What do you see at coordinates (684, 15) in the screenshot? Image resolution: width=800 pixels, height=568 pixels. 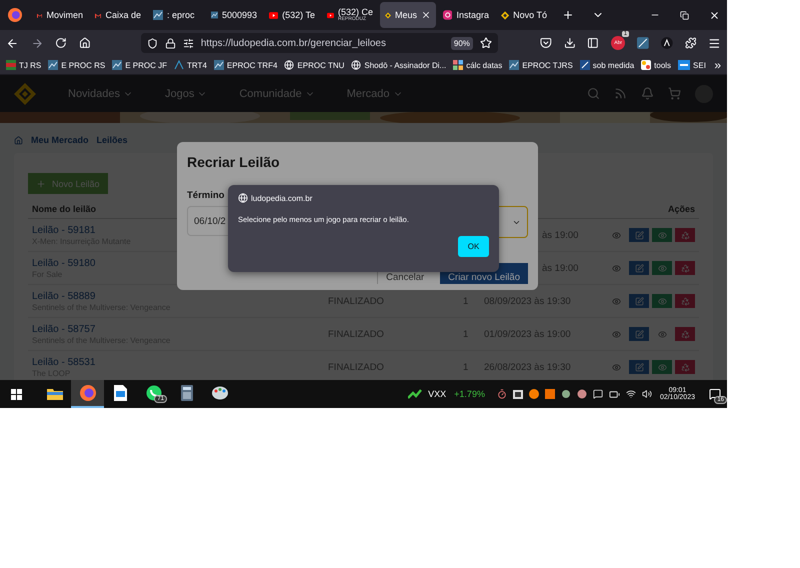 I see `restore-icon` at bounding box center [684, 15].